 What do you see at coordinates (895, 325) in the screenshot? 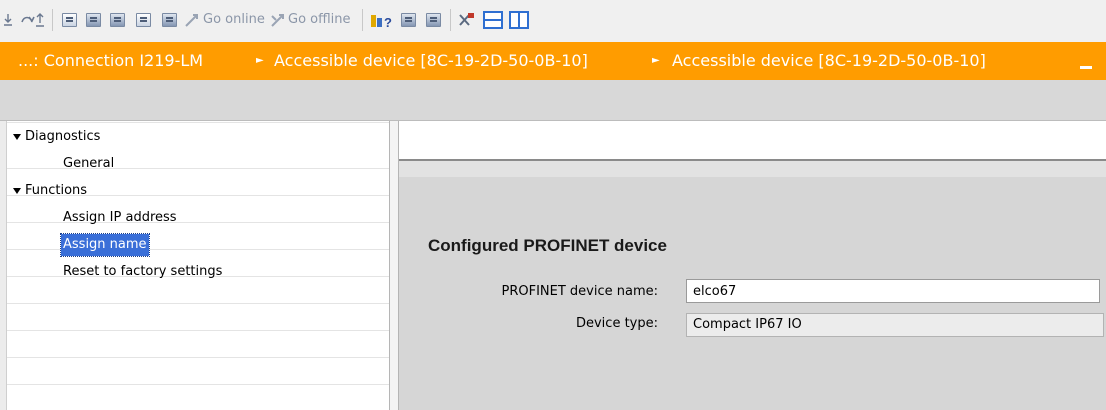
I see `device-type-field: Compact IP67 IO` at bounding box center [895, 325].